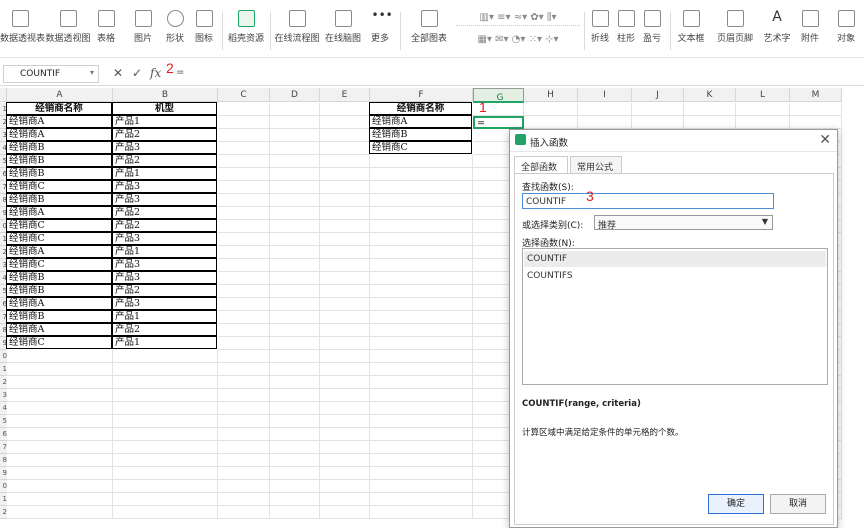  I want to click on row-header: 0, so click(3, 356).